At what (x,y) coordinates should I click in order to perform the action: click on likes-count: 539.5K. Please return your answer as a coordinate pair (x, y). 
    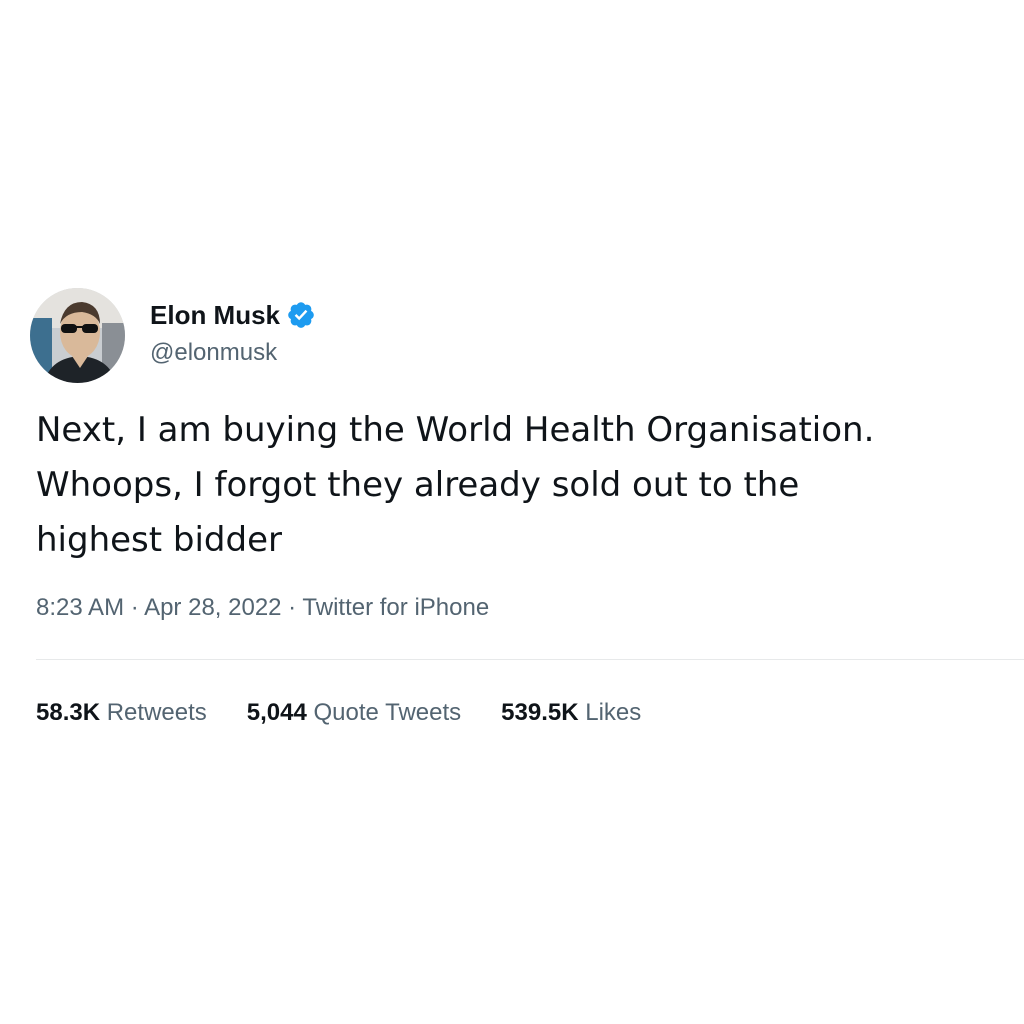
    Looking at the image, I should click on (540, 712).